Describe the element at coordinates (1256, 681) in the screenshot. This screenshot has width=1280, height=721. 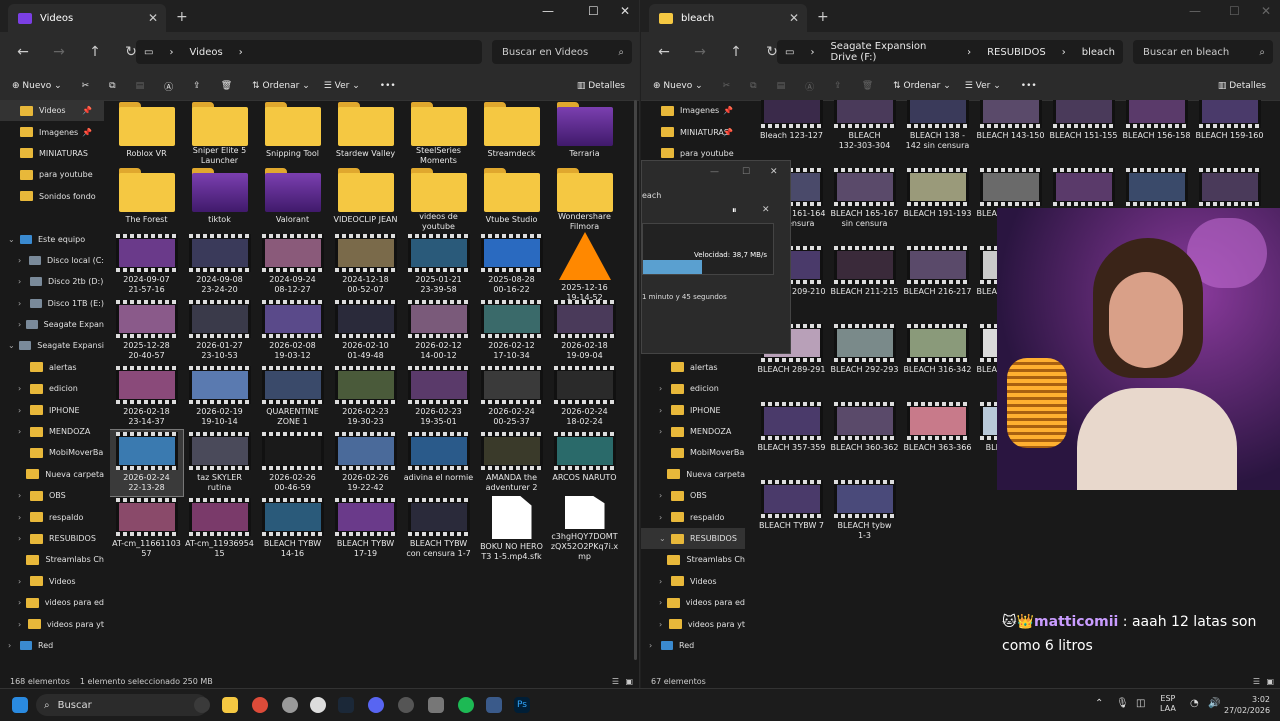
I see `details-view-icon: ☰` at that location.